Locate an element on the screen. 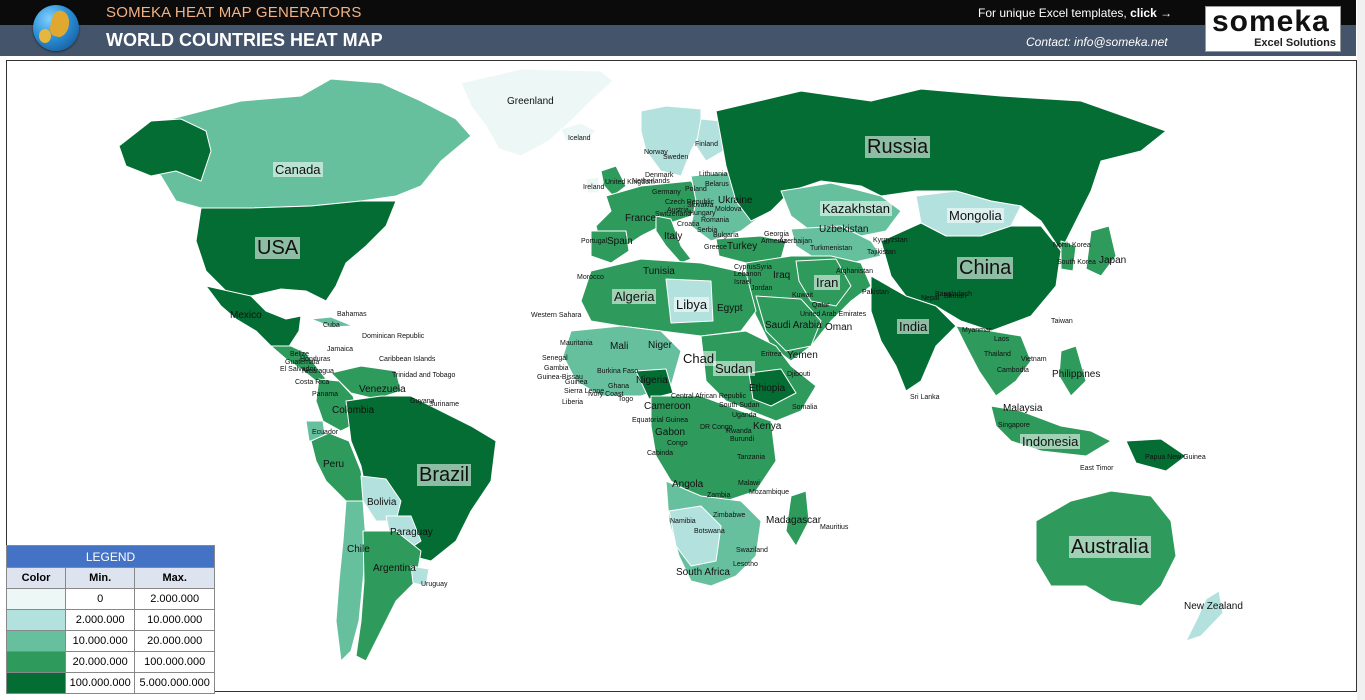  legend-min: 2.000.000 is located at coordinates (100, 620).